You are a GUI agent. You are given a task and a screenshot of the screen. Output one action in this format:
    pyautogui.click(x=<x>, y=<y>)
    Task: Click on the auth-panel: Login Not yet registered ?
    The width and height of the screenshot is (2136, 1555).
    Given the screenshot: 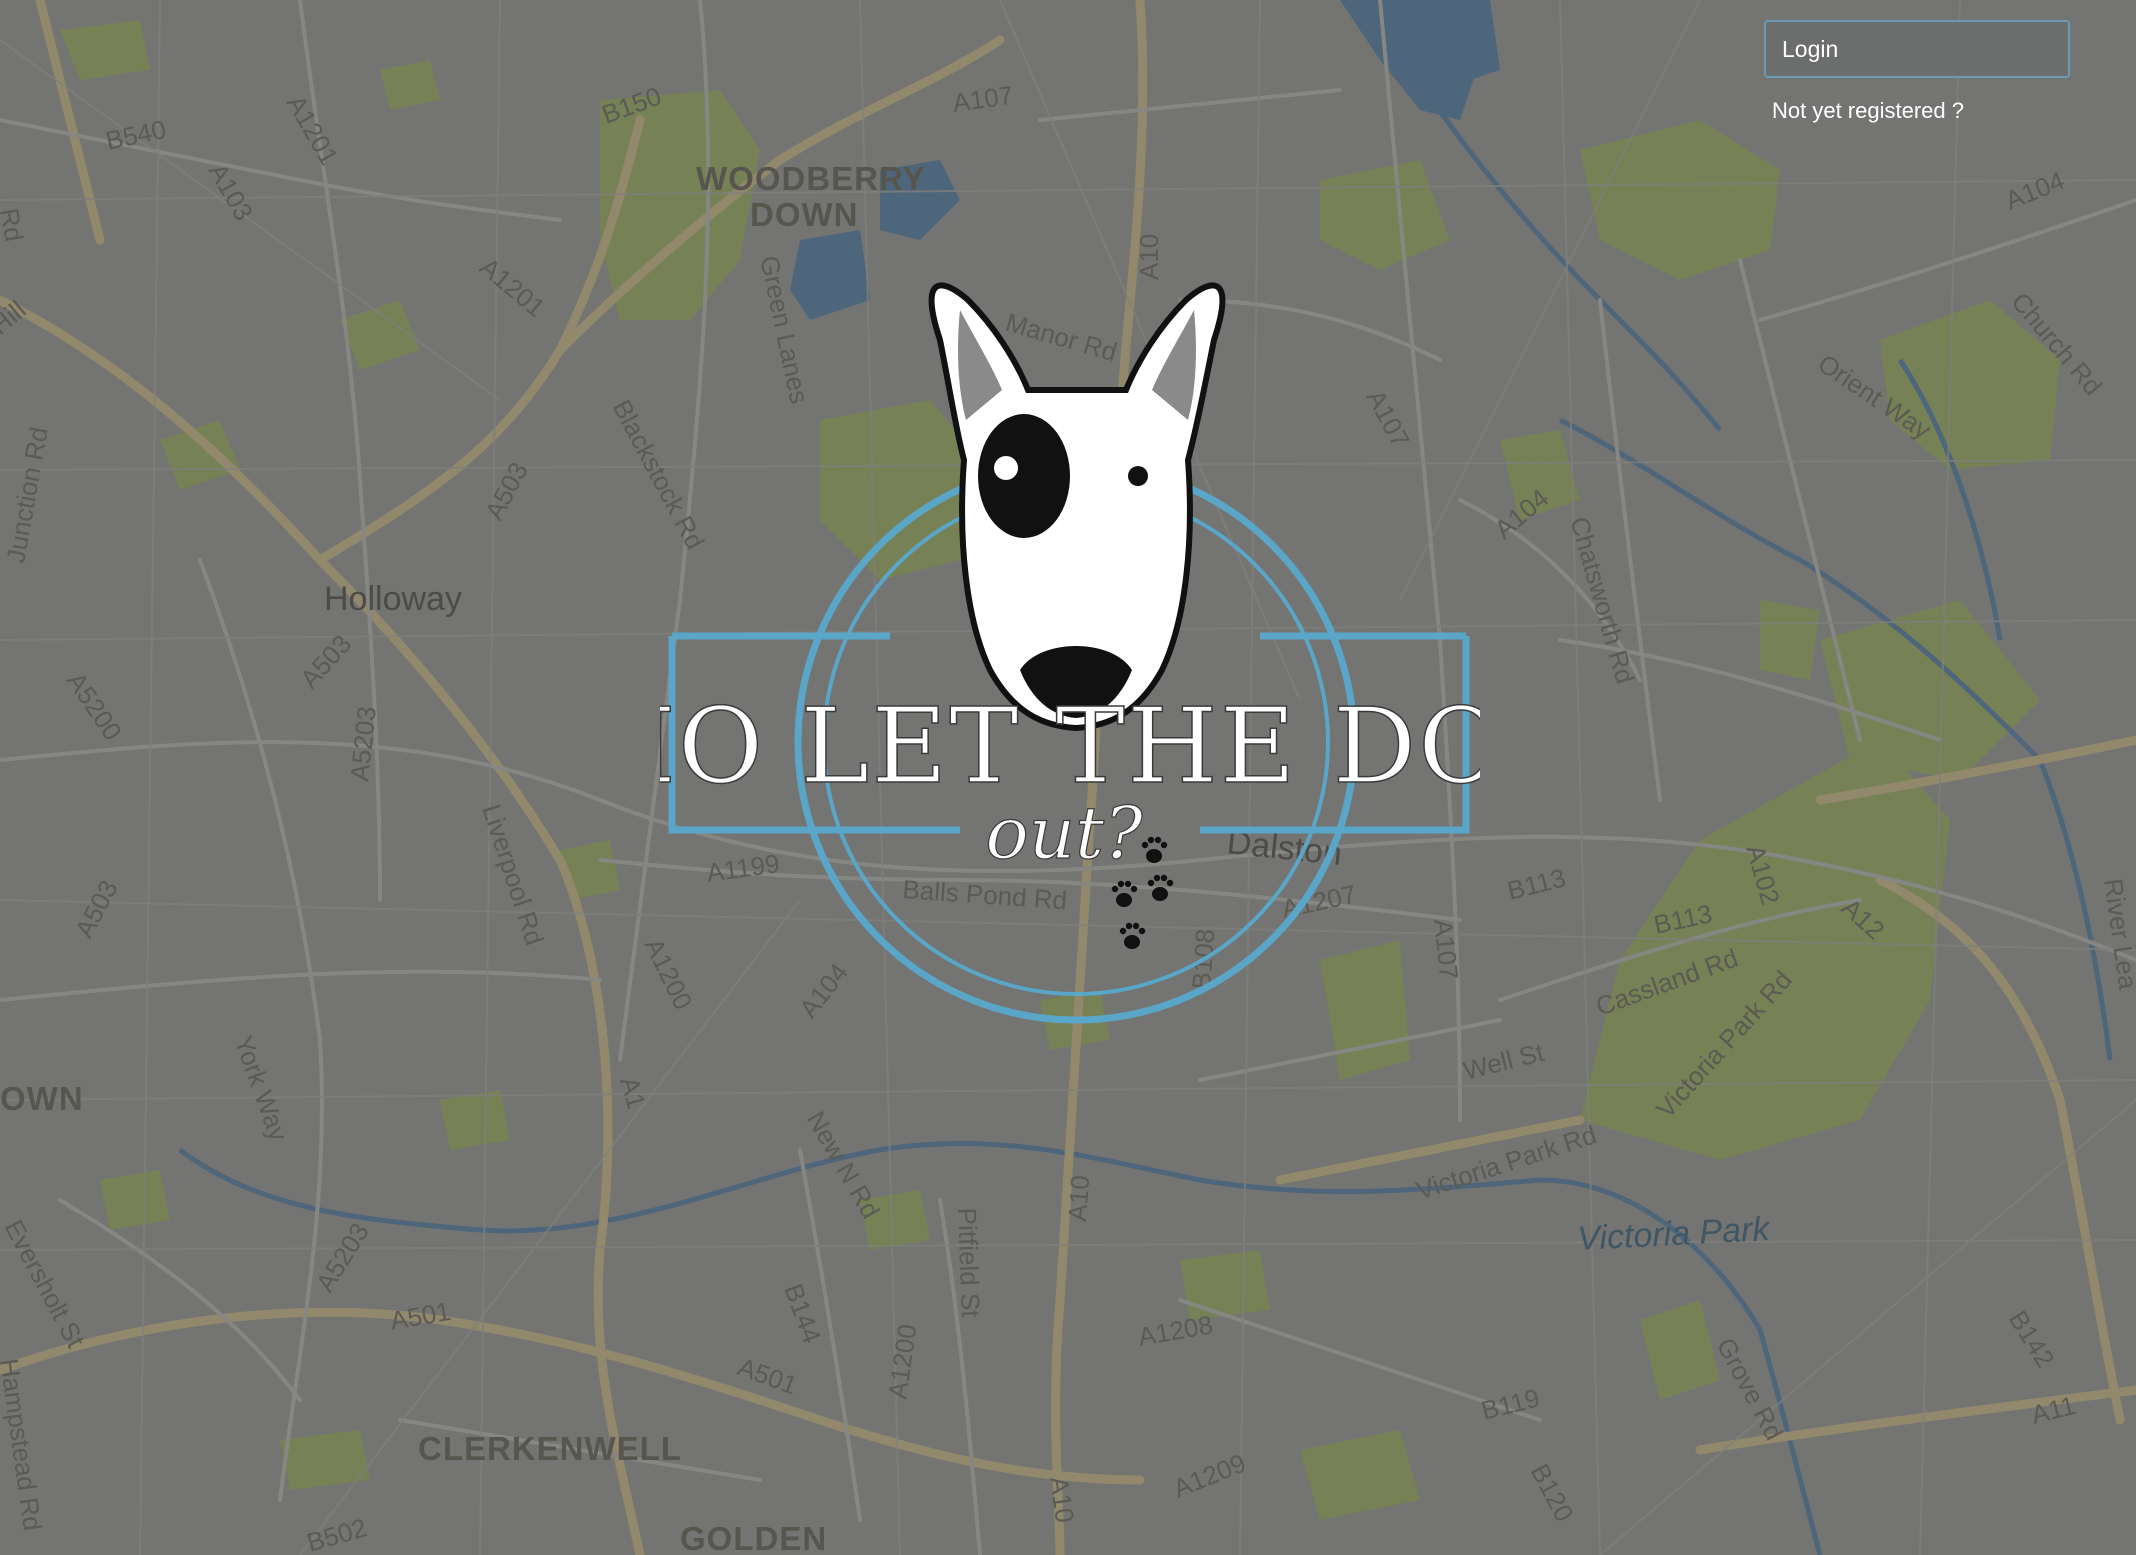 What is the action you would take?
    pyautogui.click(x=1917, y=72)
    